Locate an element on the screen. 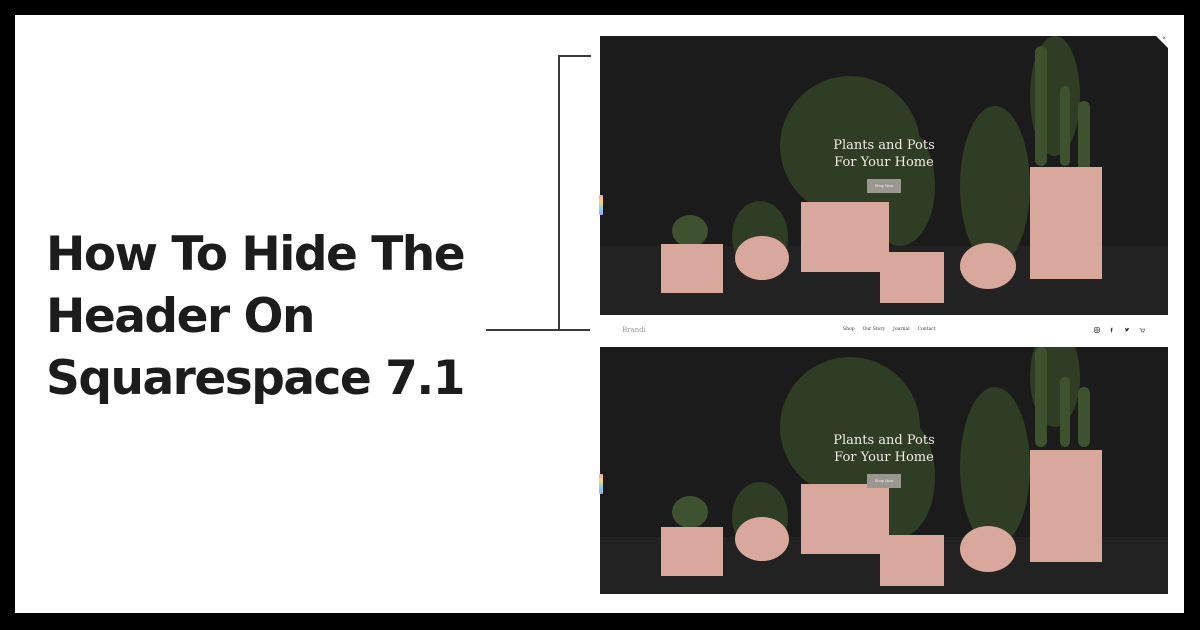 Image resolution: width=1200 pixels, height=630 pixels. connector-top-line is located at coordinates (574, 56).